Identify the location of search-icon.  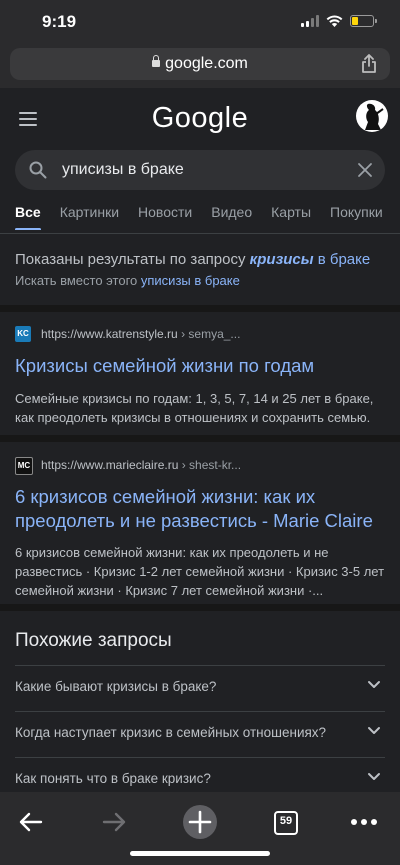
(38, 170).